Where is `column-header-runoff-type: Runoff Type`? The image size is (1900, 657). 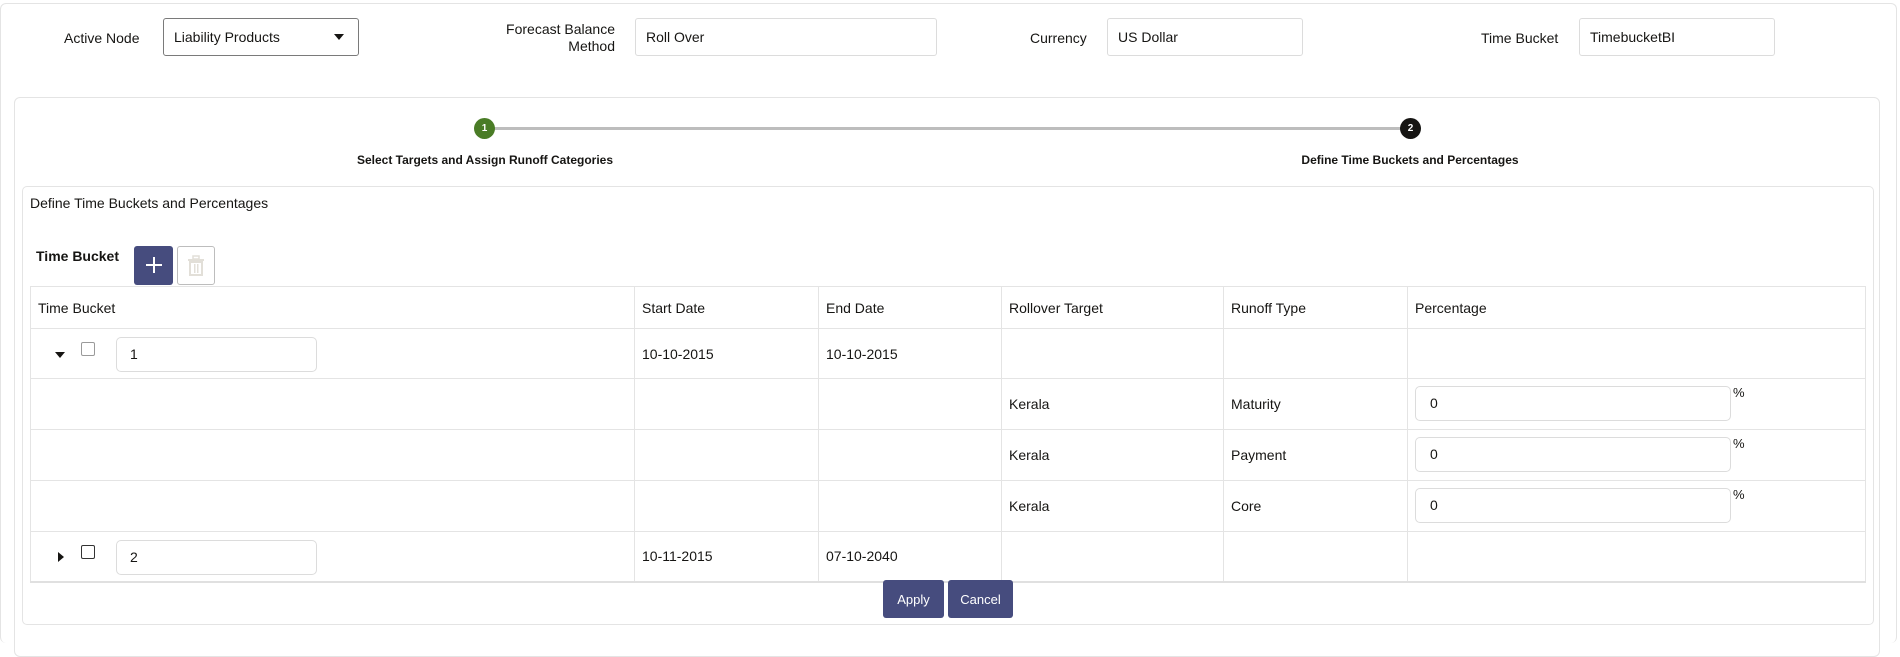
column-header-runoff-type: Runoff Type is located at coordinates (1315, 307).